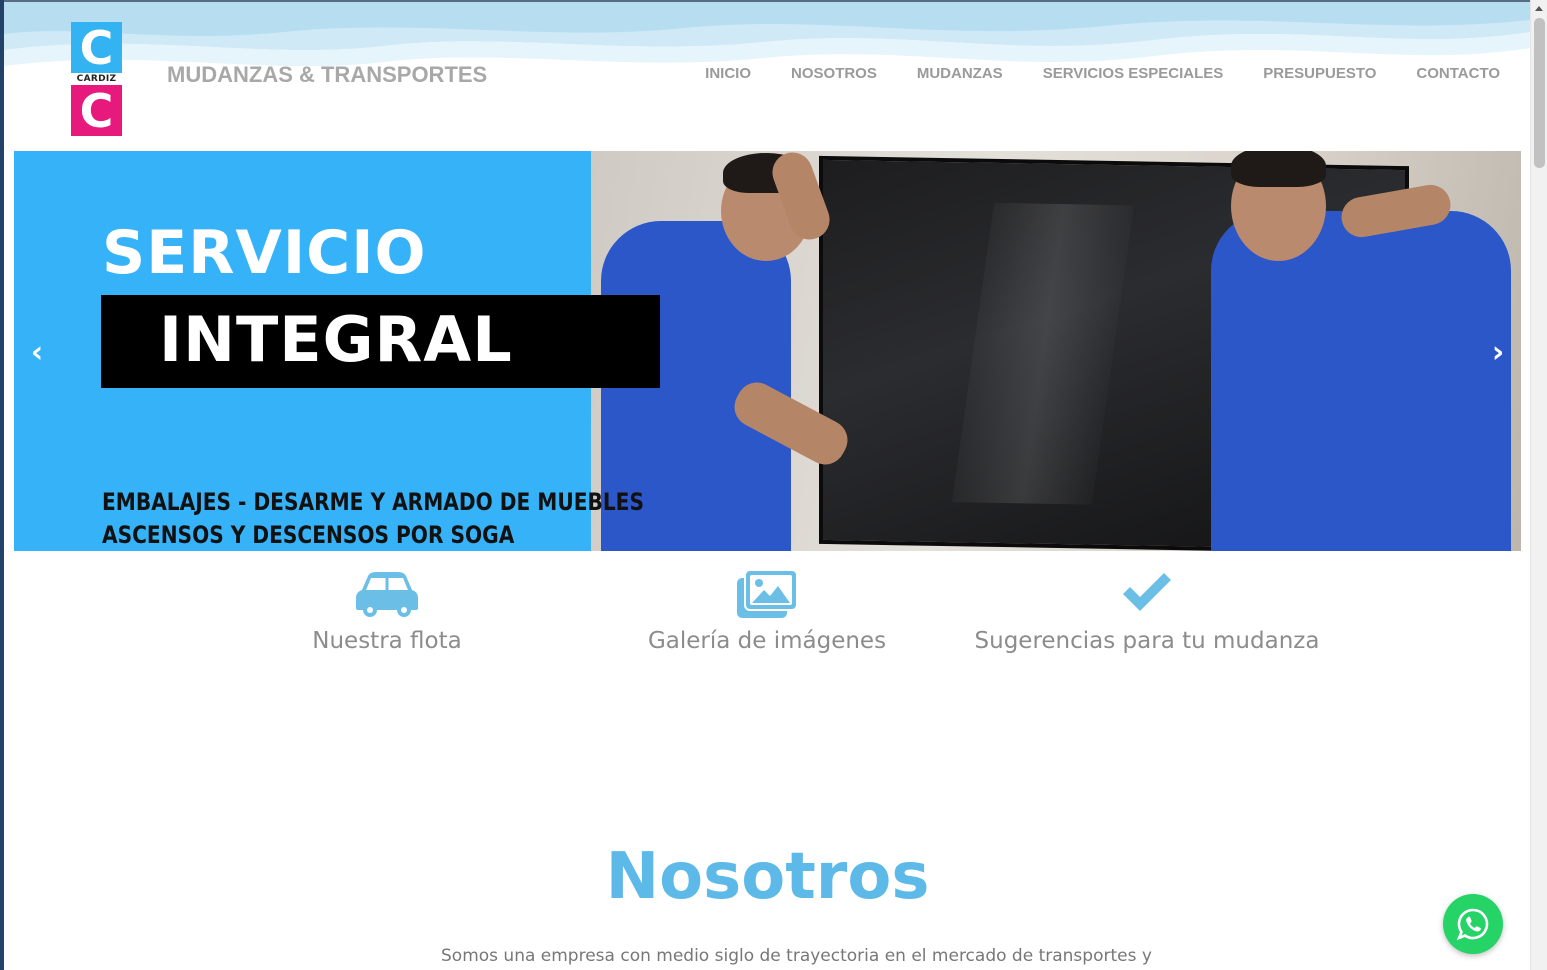 This screenshot has height=970, width=1547. Describe the element at coordinates (960, 73) in the screenshot. I see `nav-item-mudanzas: MUDANZAS` at that location.